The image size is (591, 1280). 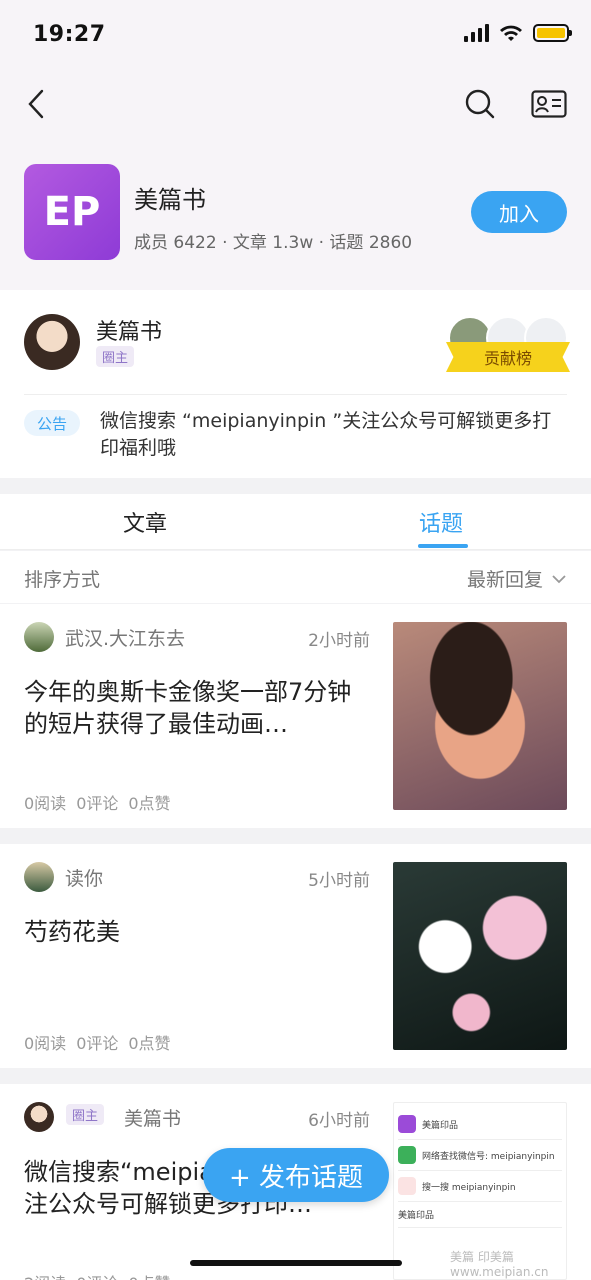 I want to click on sort-label: 排序方式, so click(x=62, y=580).